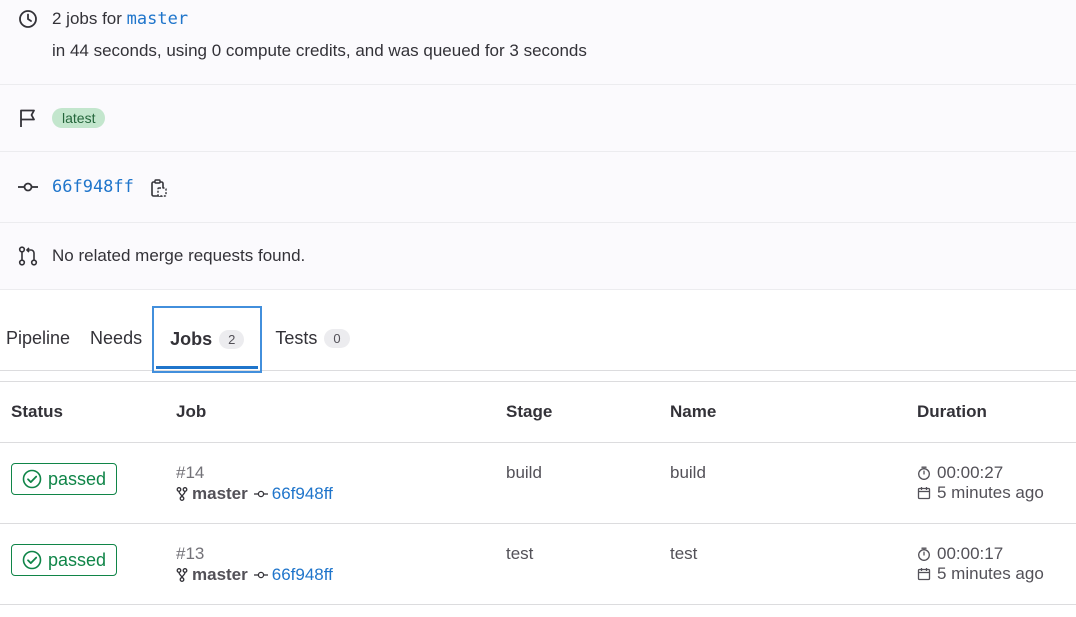 The image size is (1076, 617). Describe the element at coordinates (970, 472) in the screenshot. I see `job-duration: 00:00:27` at that location.